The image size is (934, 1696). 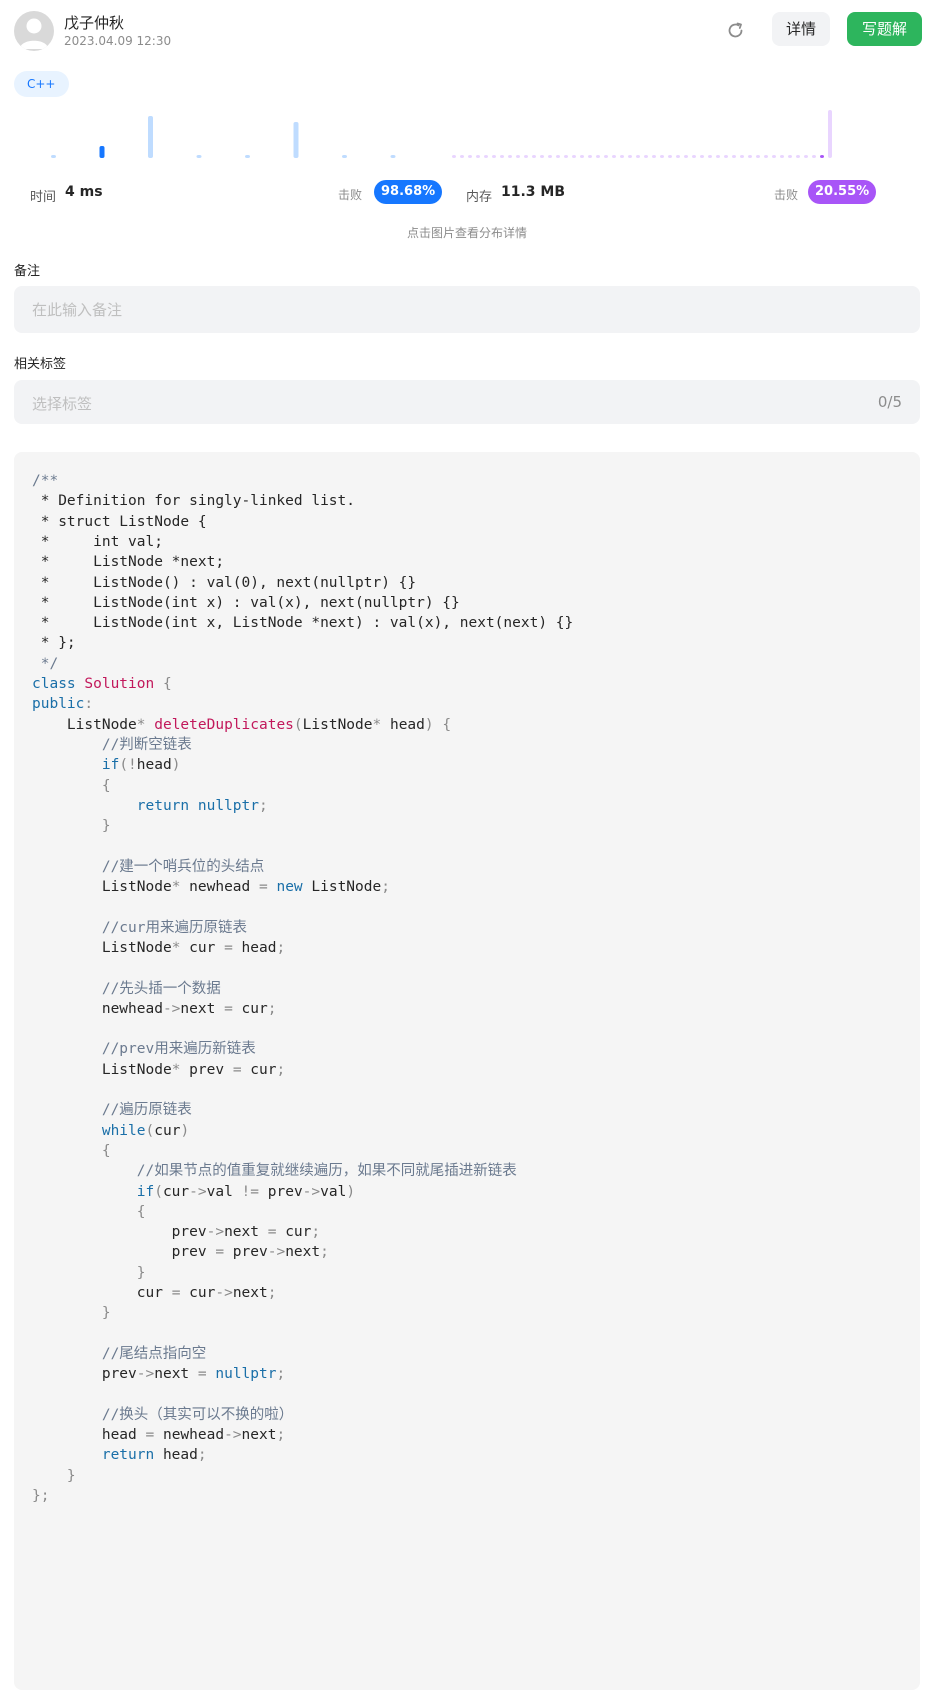 I want to click on code-line: head = newhead->next;, so click(x=158, y=1435).